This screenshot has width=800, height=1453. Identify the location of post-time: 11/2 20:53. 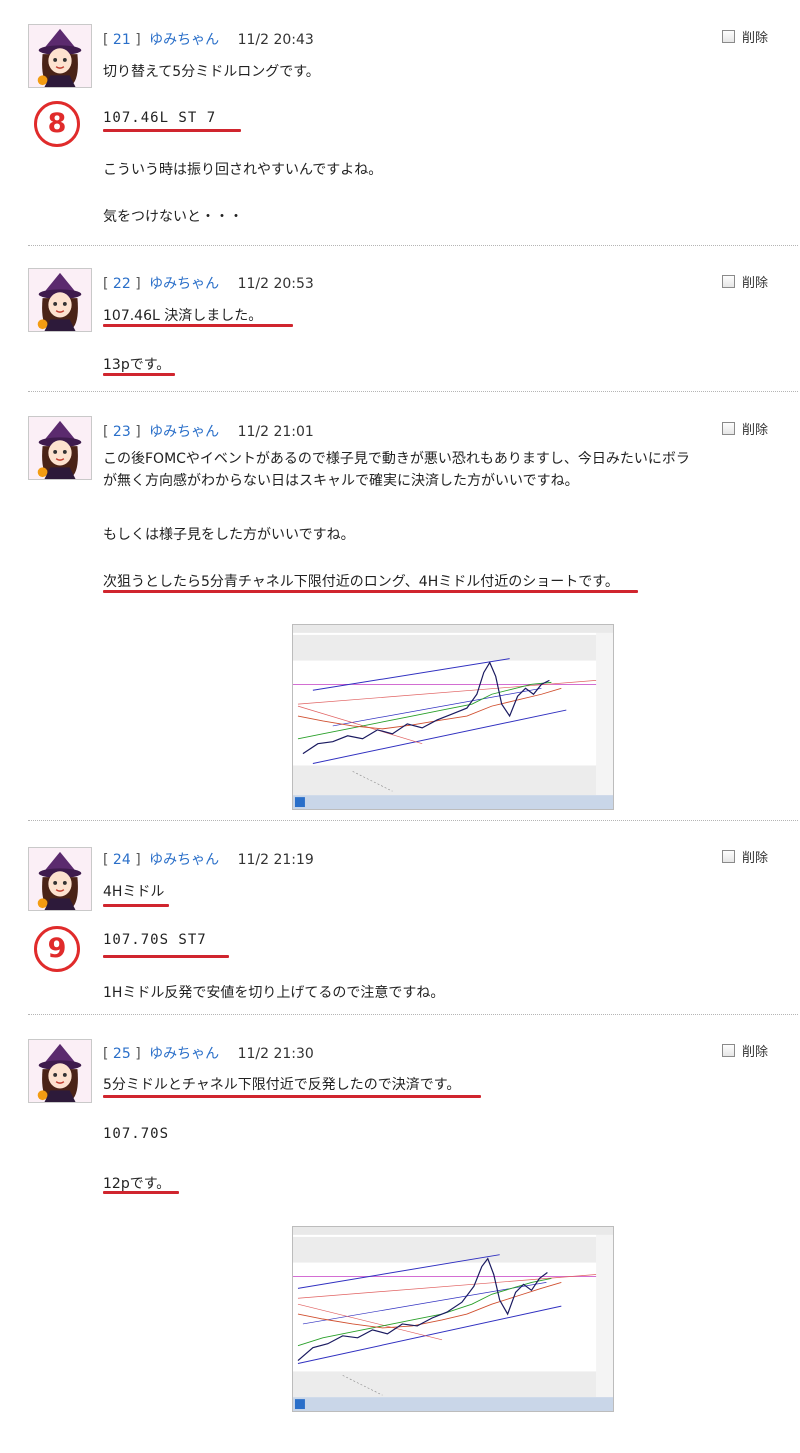
(275, 284).